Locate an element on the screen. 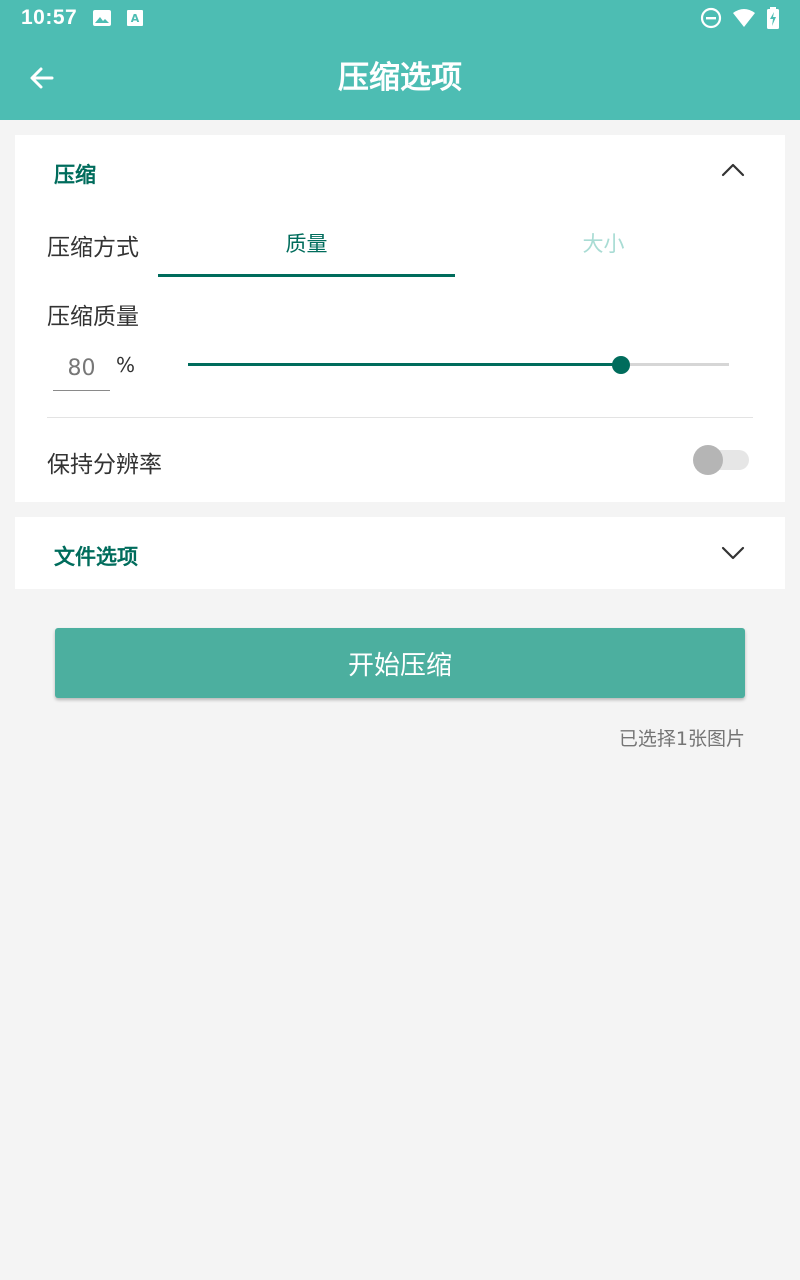 The image size is (800, 1280). battery-charging-icon is located at coordinates (773, 18).